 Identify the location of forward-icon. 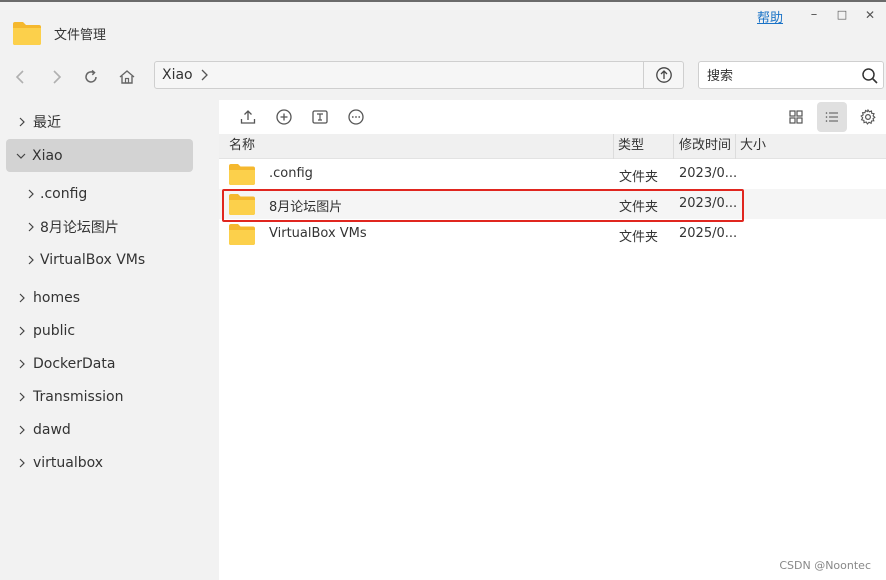
(57, 77).